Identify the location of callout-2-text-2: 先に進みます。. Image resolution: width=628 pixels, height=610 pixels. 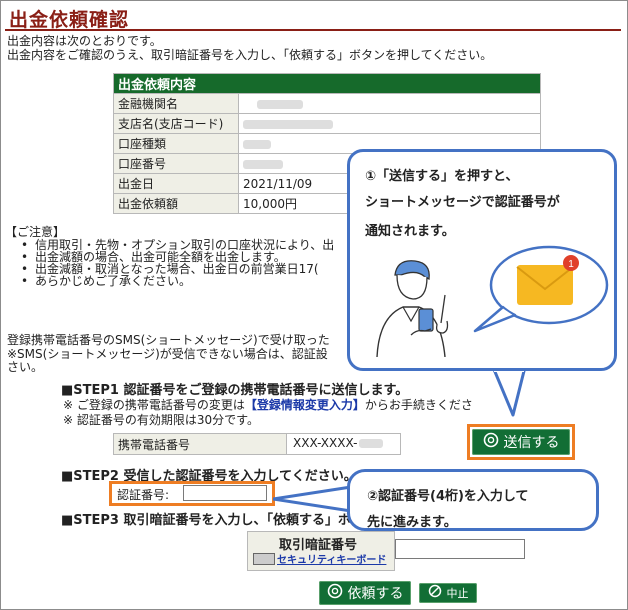
(412, 522).